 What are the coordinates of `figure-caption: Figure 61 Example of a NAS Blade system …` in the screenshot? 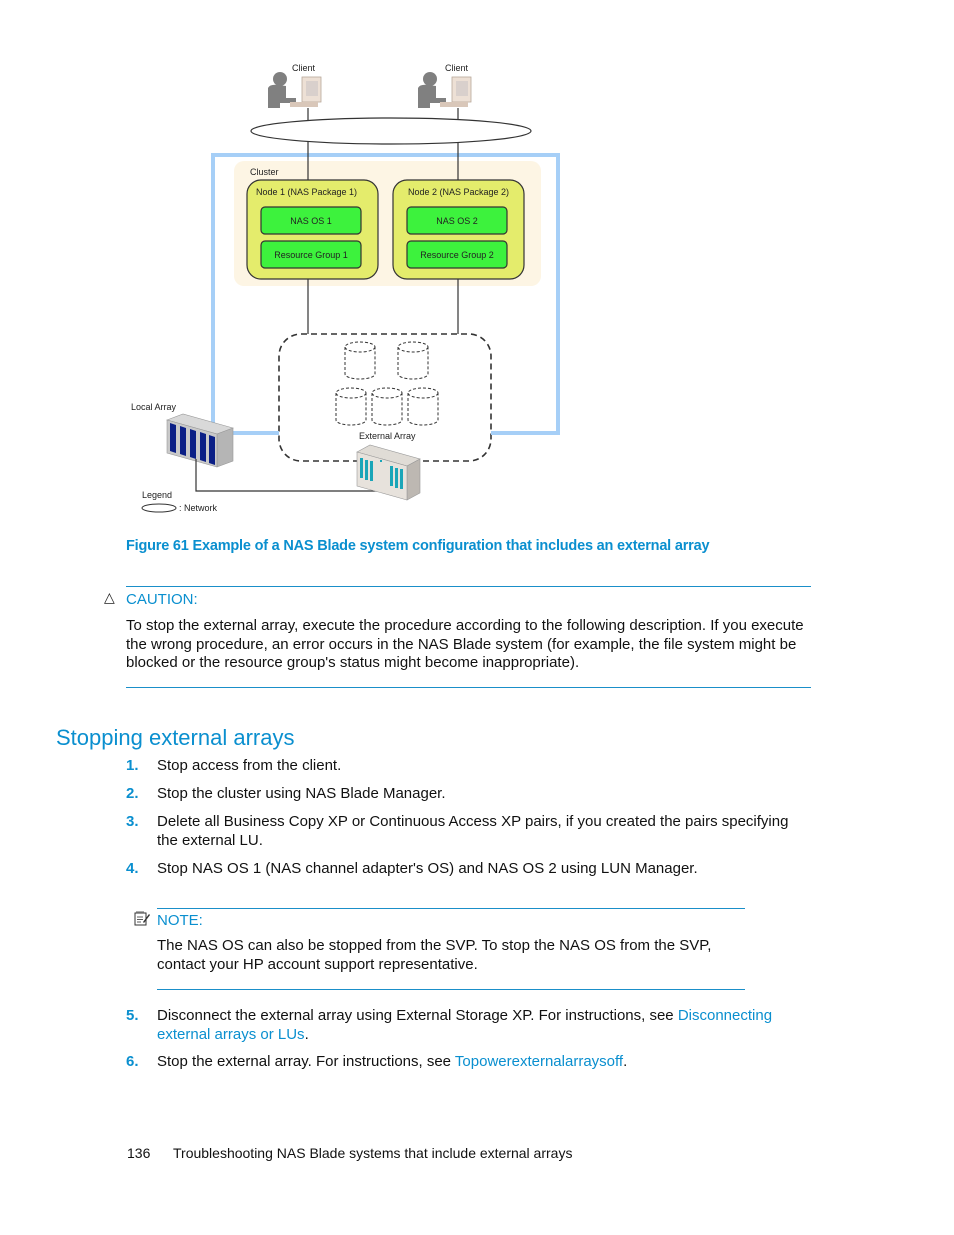 It's located at (418, 546).